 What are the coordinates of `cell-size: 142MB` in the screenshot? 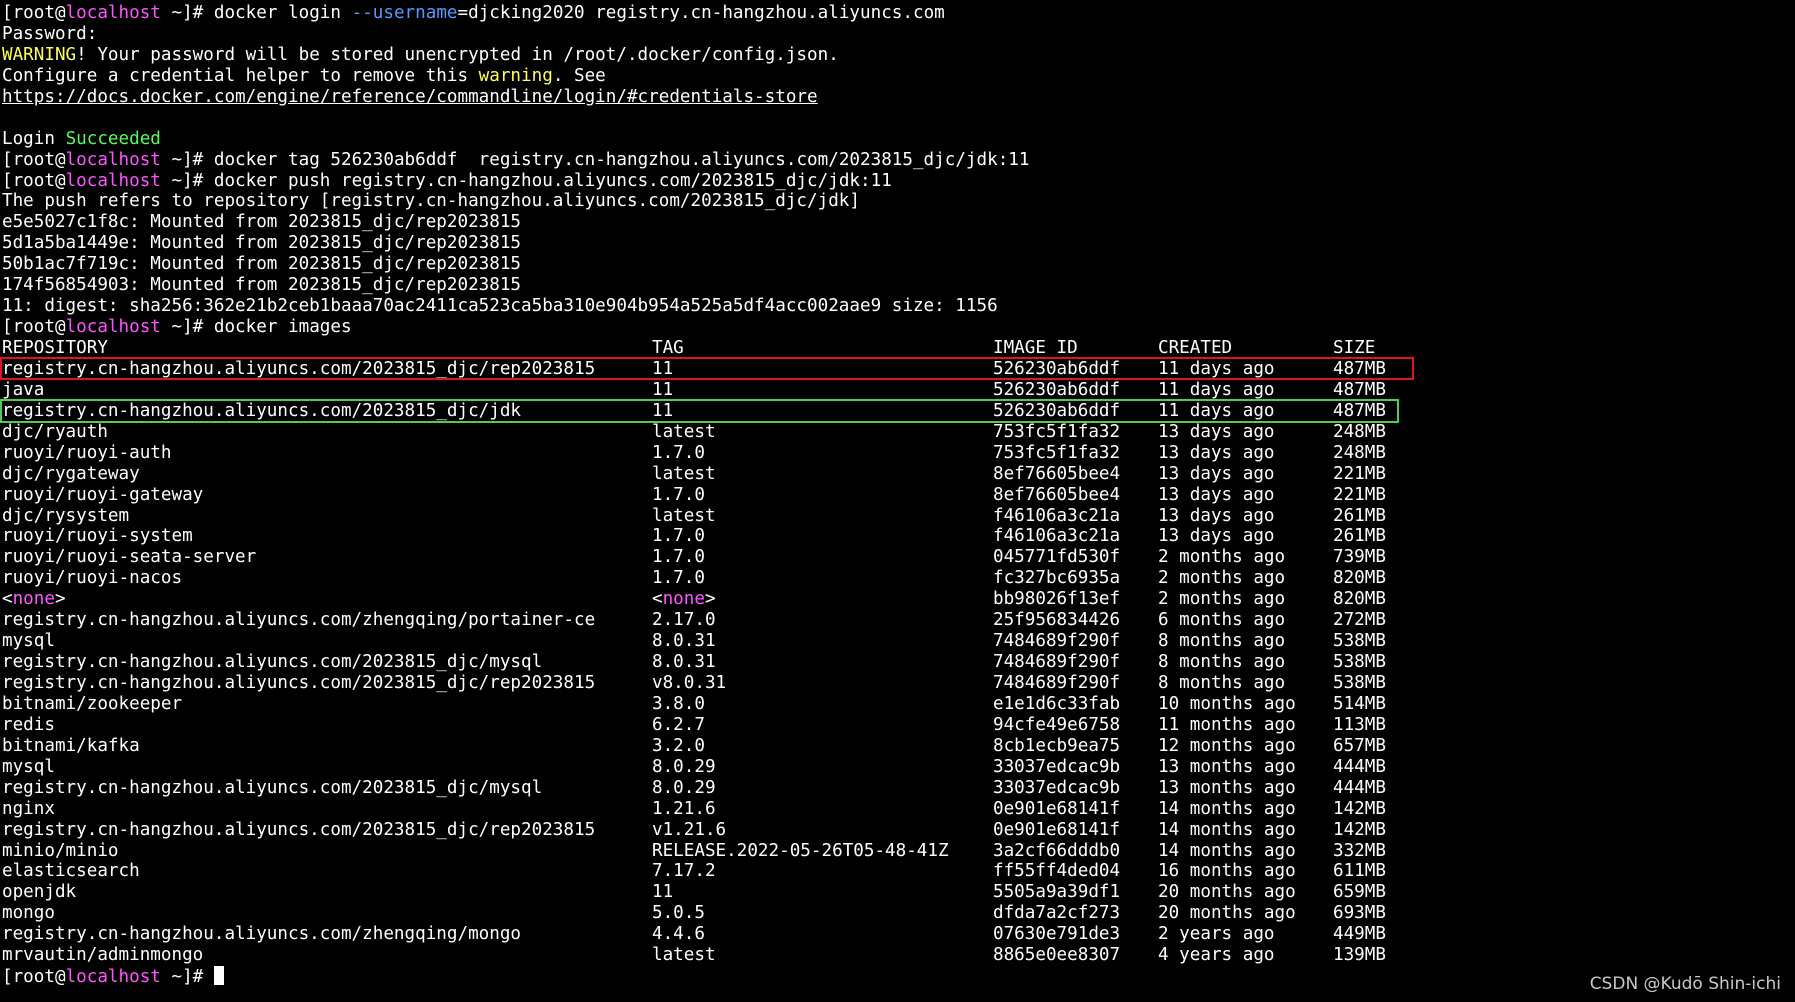 It's located at (1359, 808).